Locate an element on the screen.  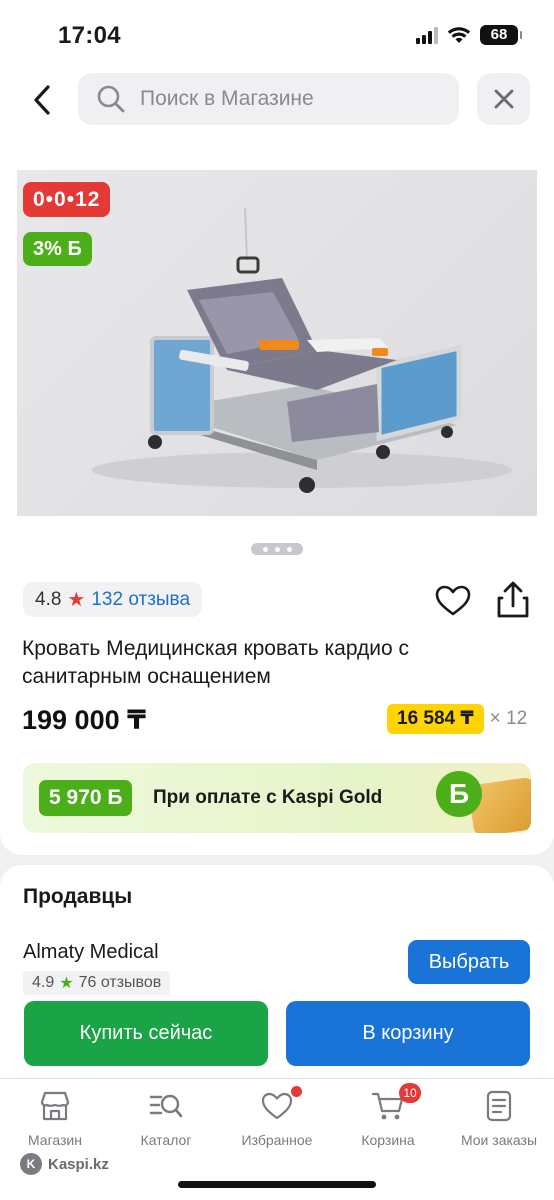
kaspi-logo-icon: K is located at coordinates (31, 1164).